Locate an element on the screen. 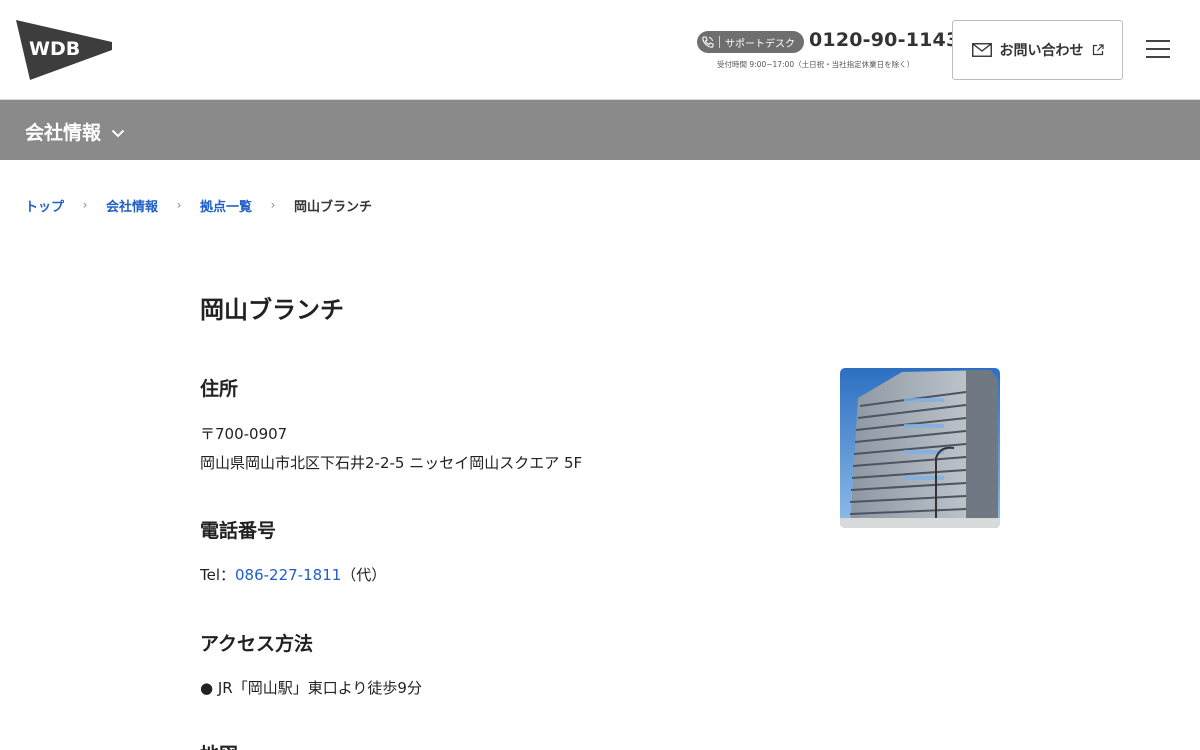 The image size is (1200, 750). access-heading: アクセス方法 is located at coordinates (257, 644).